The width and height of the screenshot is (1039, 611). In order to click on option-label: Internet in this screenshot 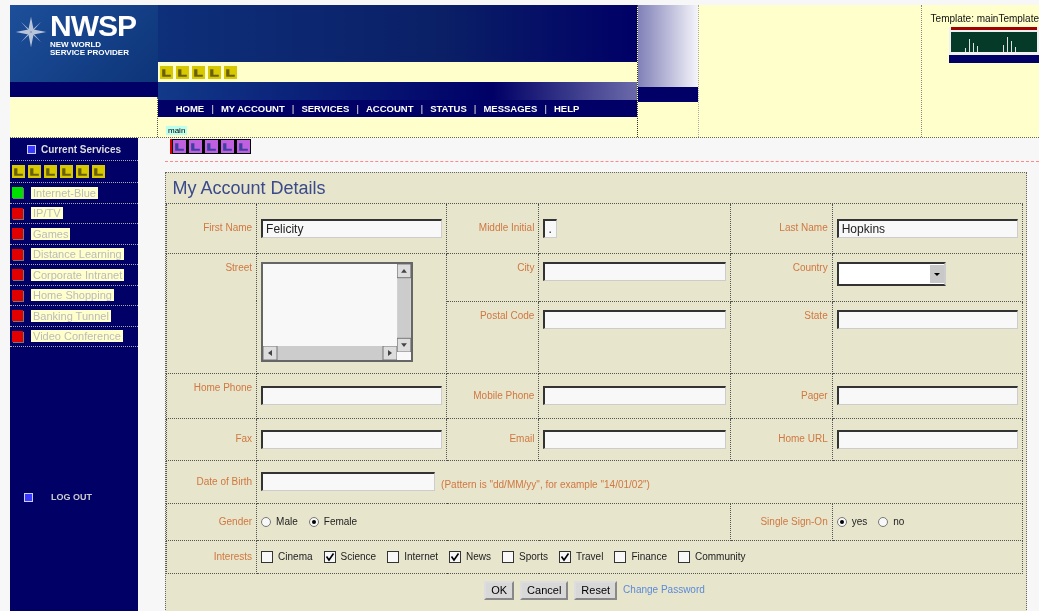, I will do `click(421, 556)`.